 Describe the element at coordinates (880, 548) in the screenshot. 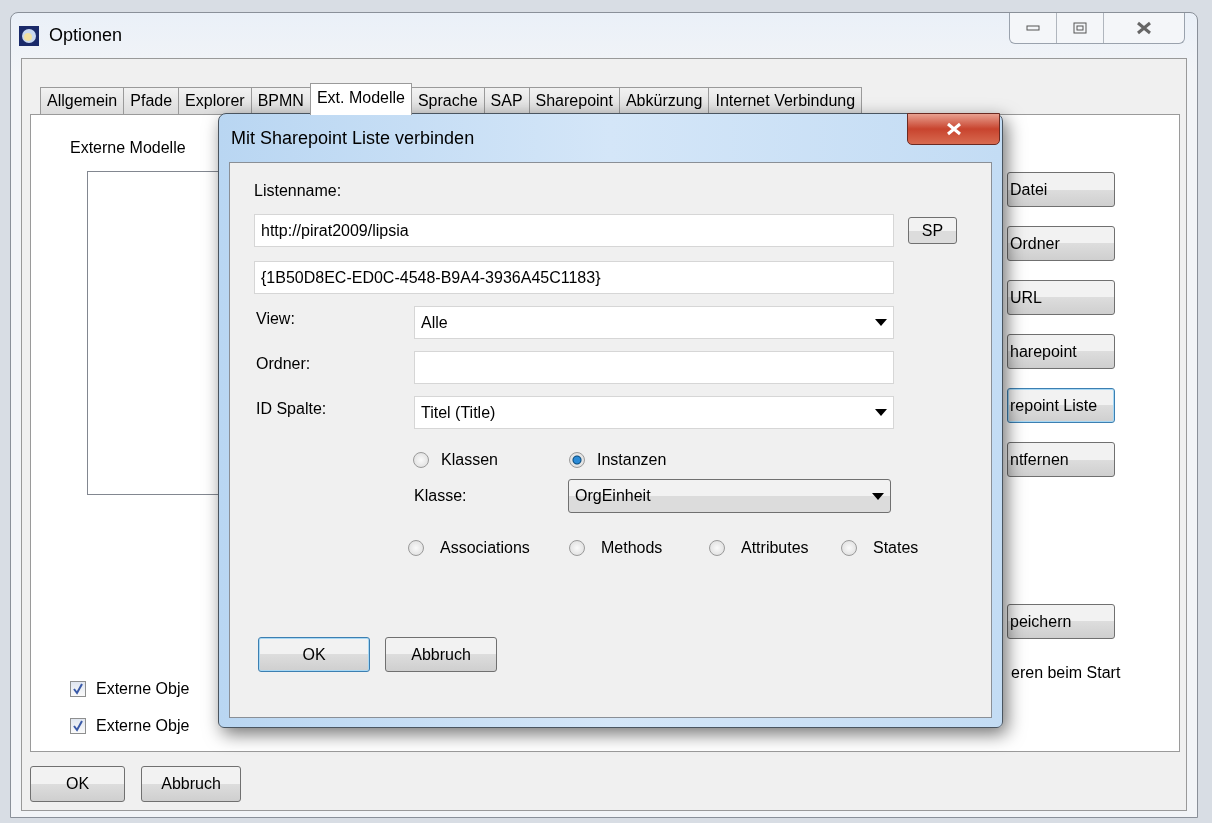

I see `radio-option: States` at that location.